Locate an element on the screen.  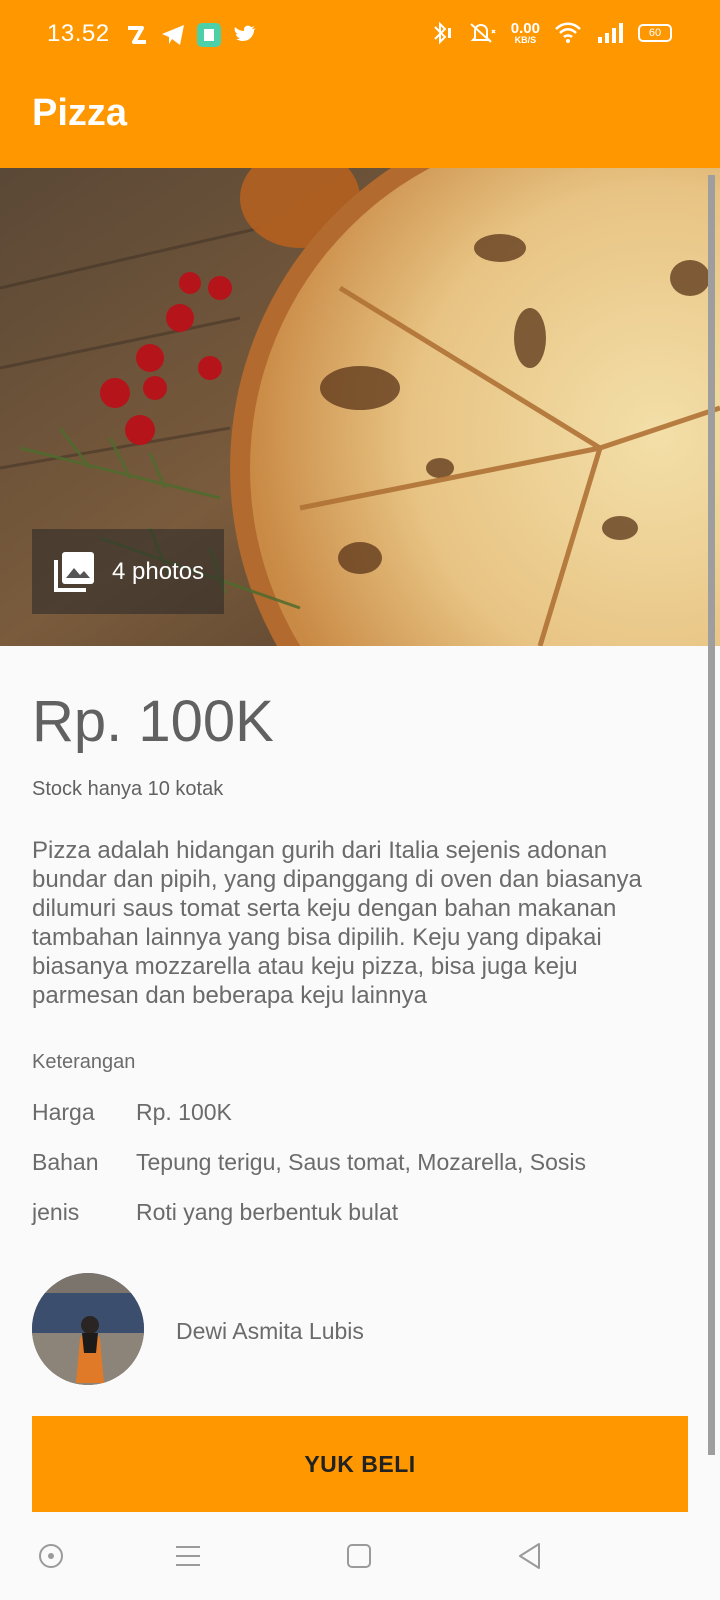
product-price: Rp. 100K is located at coordinates (153, 721).